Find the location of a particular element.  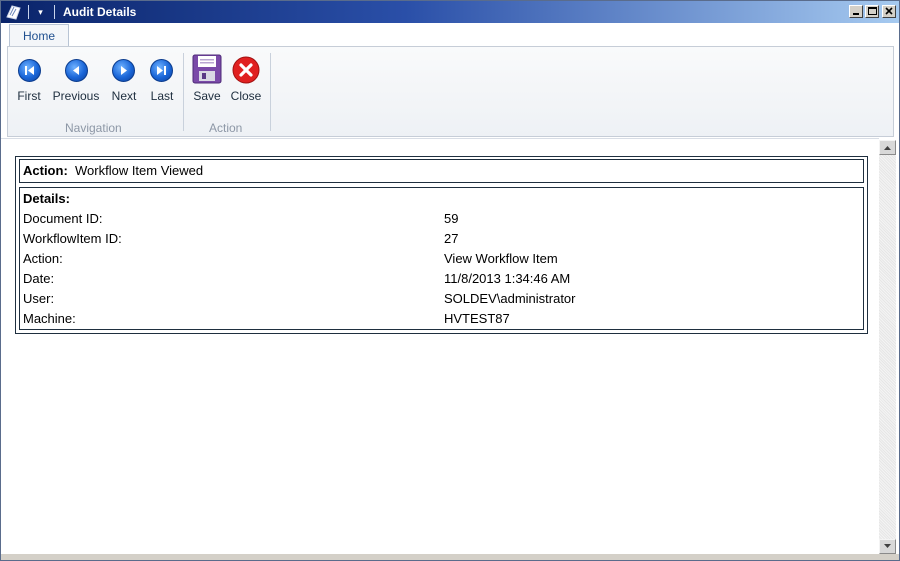

maximize-icon is located at coordinates (872, 11).